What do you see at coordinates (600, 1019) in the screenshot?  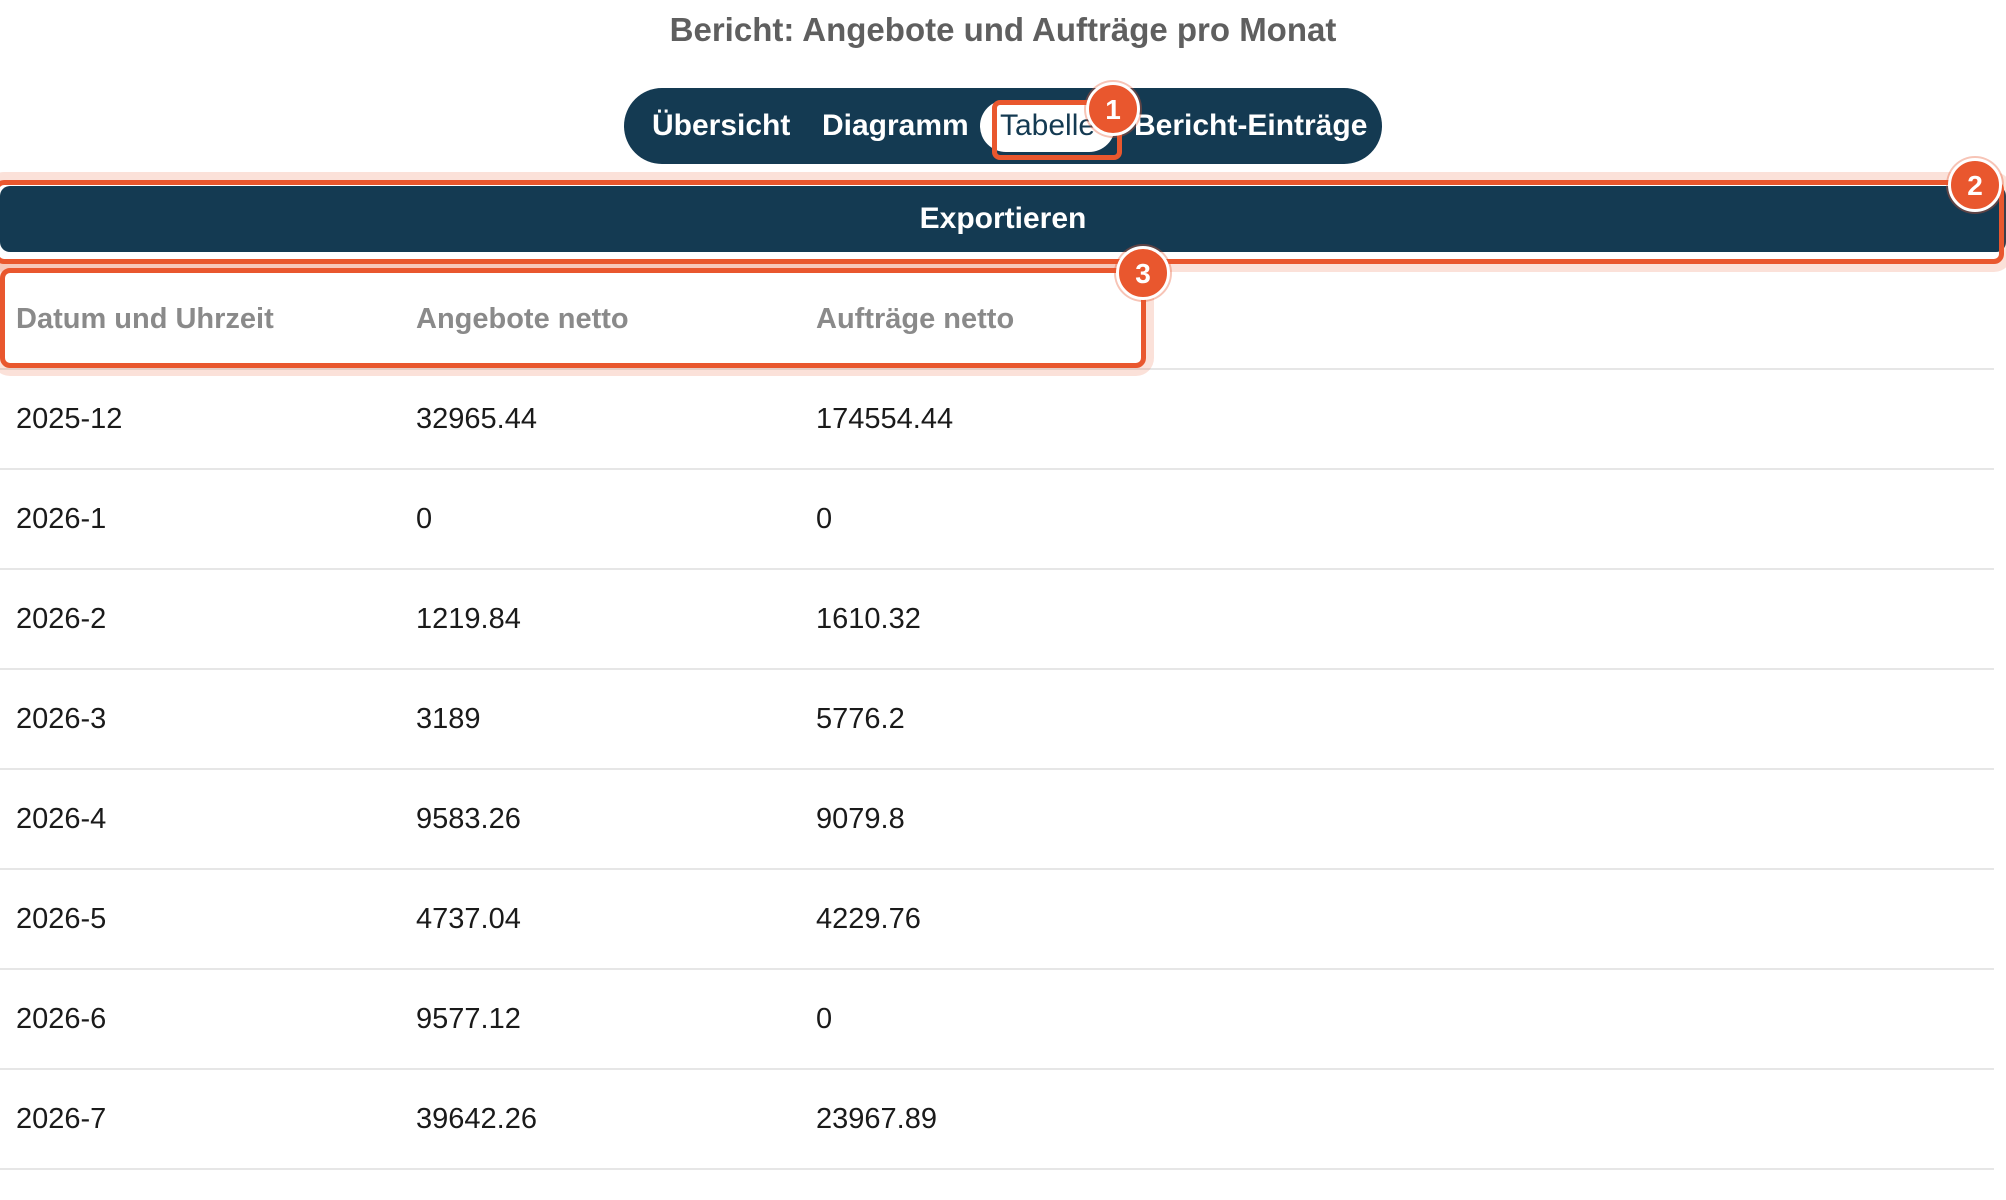 I see `cell-offers-net: 9577.12` at bounding box center [600, 1019].